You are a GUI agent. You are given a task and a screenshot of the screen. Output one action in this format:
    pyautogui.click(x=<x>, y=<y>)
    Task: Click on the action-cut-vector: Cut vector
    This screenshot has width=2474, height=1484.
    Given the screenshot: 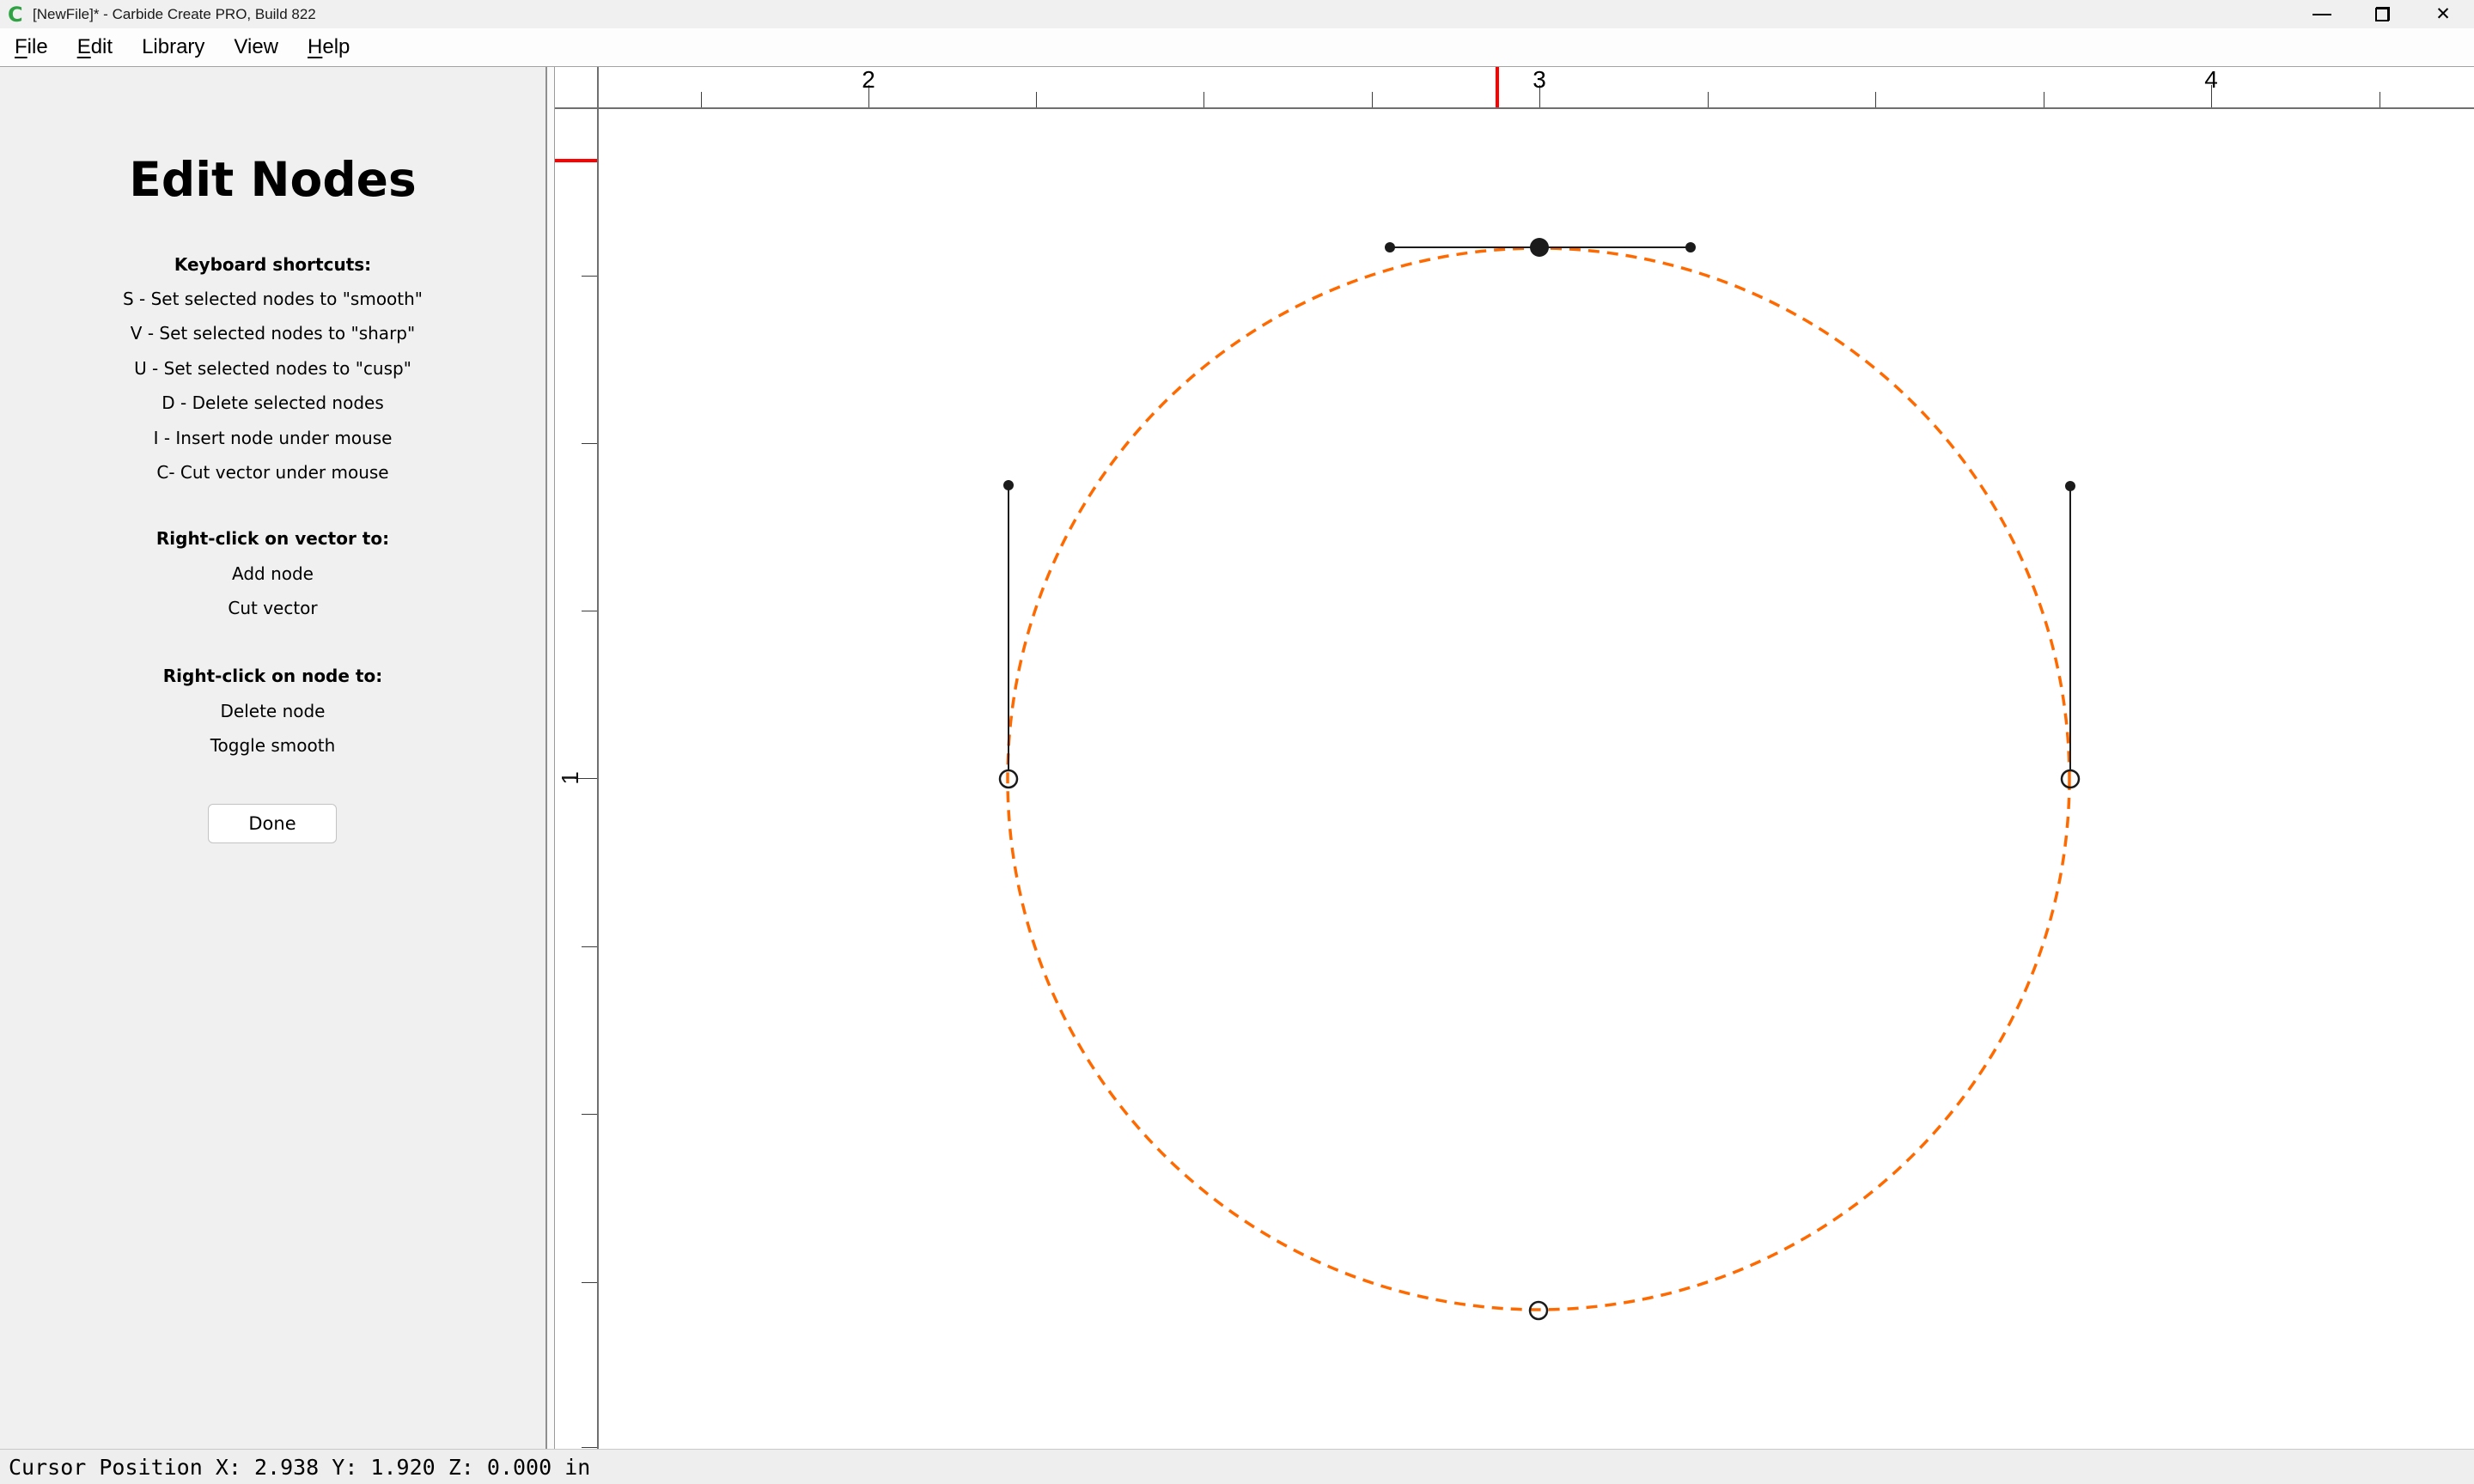 What is the action you would take?
    pyautogui.click(x=273, y=608)
    